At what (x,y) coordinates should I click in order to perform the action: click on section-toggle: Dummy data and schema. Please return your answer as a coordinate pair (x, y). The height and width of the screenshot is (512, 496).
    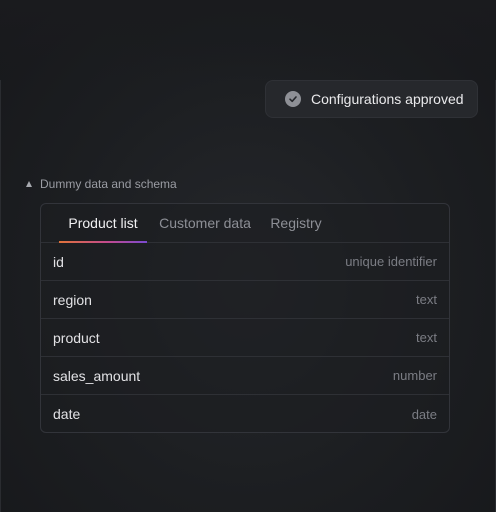
    Looking at the image, I should click on (101, 184).